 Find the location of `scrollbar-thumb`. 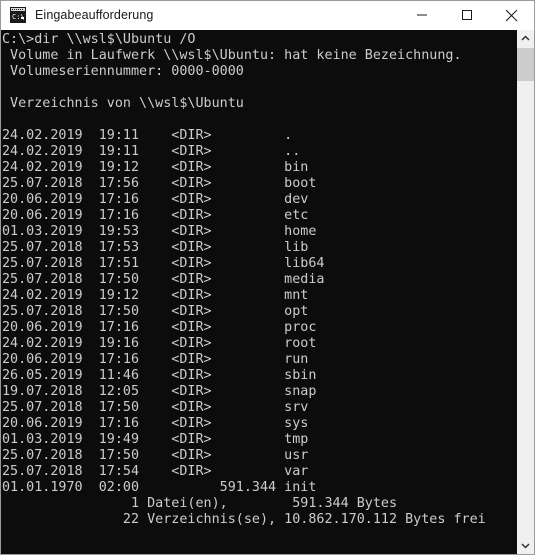

scrollbar-thumb is located at coordinates (525, 64).